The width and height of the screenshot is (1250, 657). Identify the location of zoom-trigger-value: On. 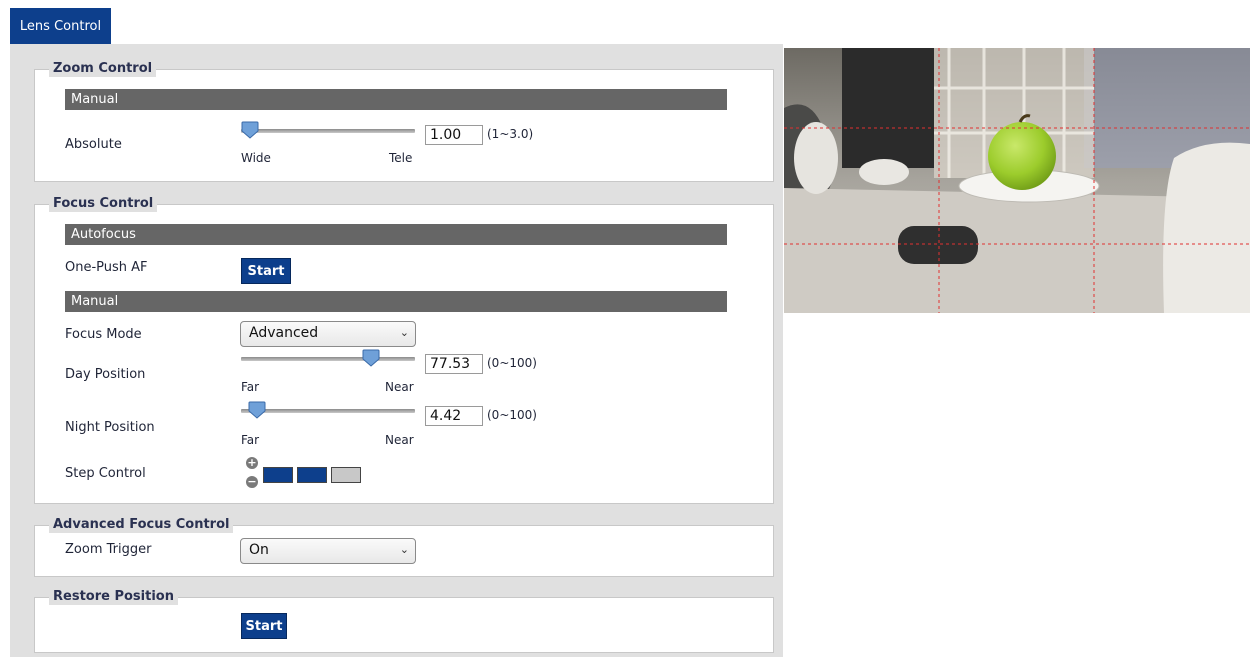
(259, 550).